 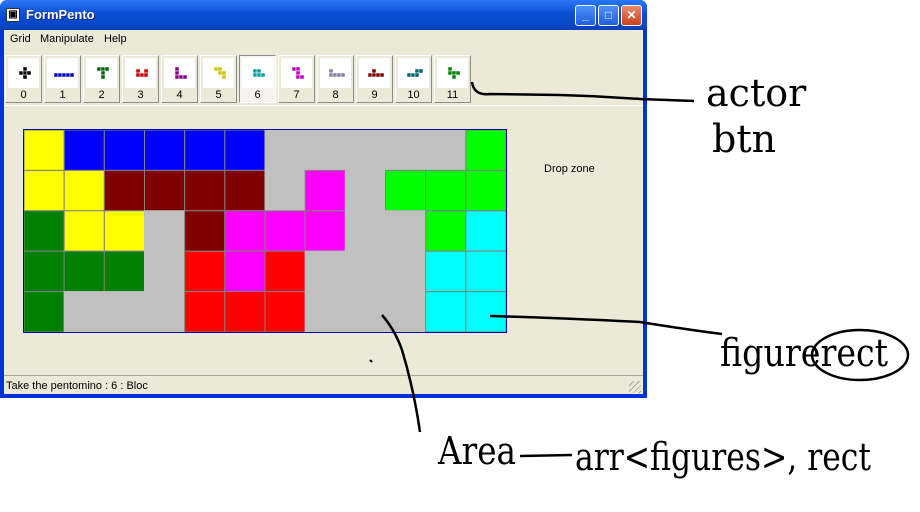 I want to click on annot-figurerect-text: figurerect, so click(x=804, y=353).